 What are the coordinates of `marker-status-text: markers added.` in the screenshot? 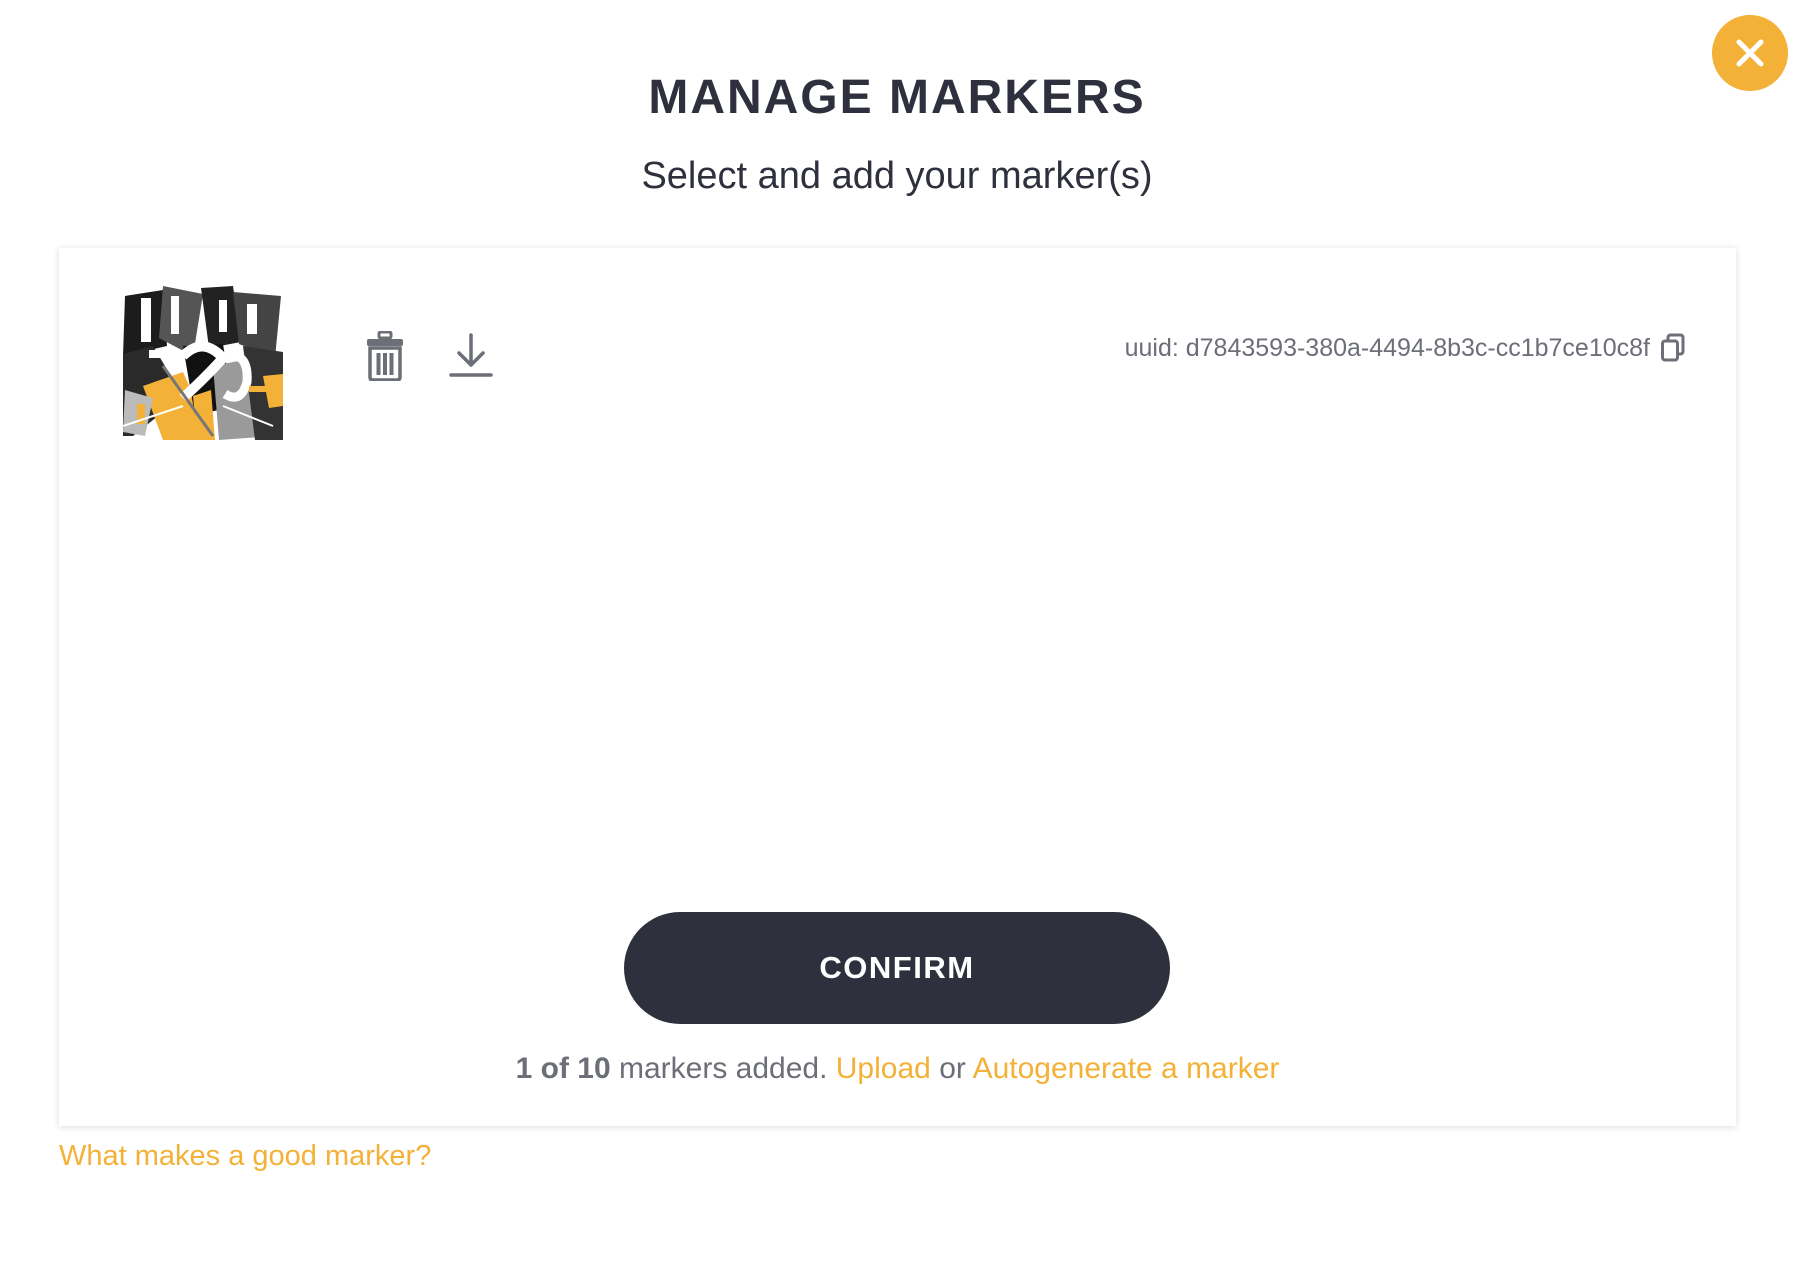 It's located at (723, 1068).